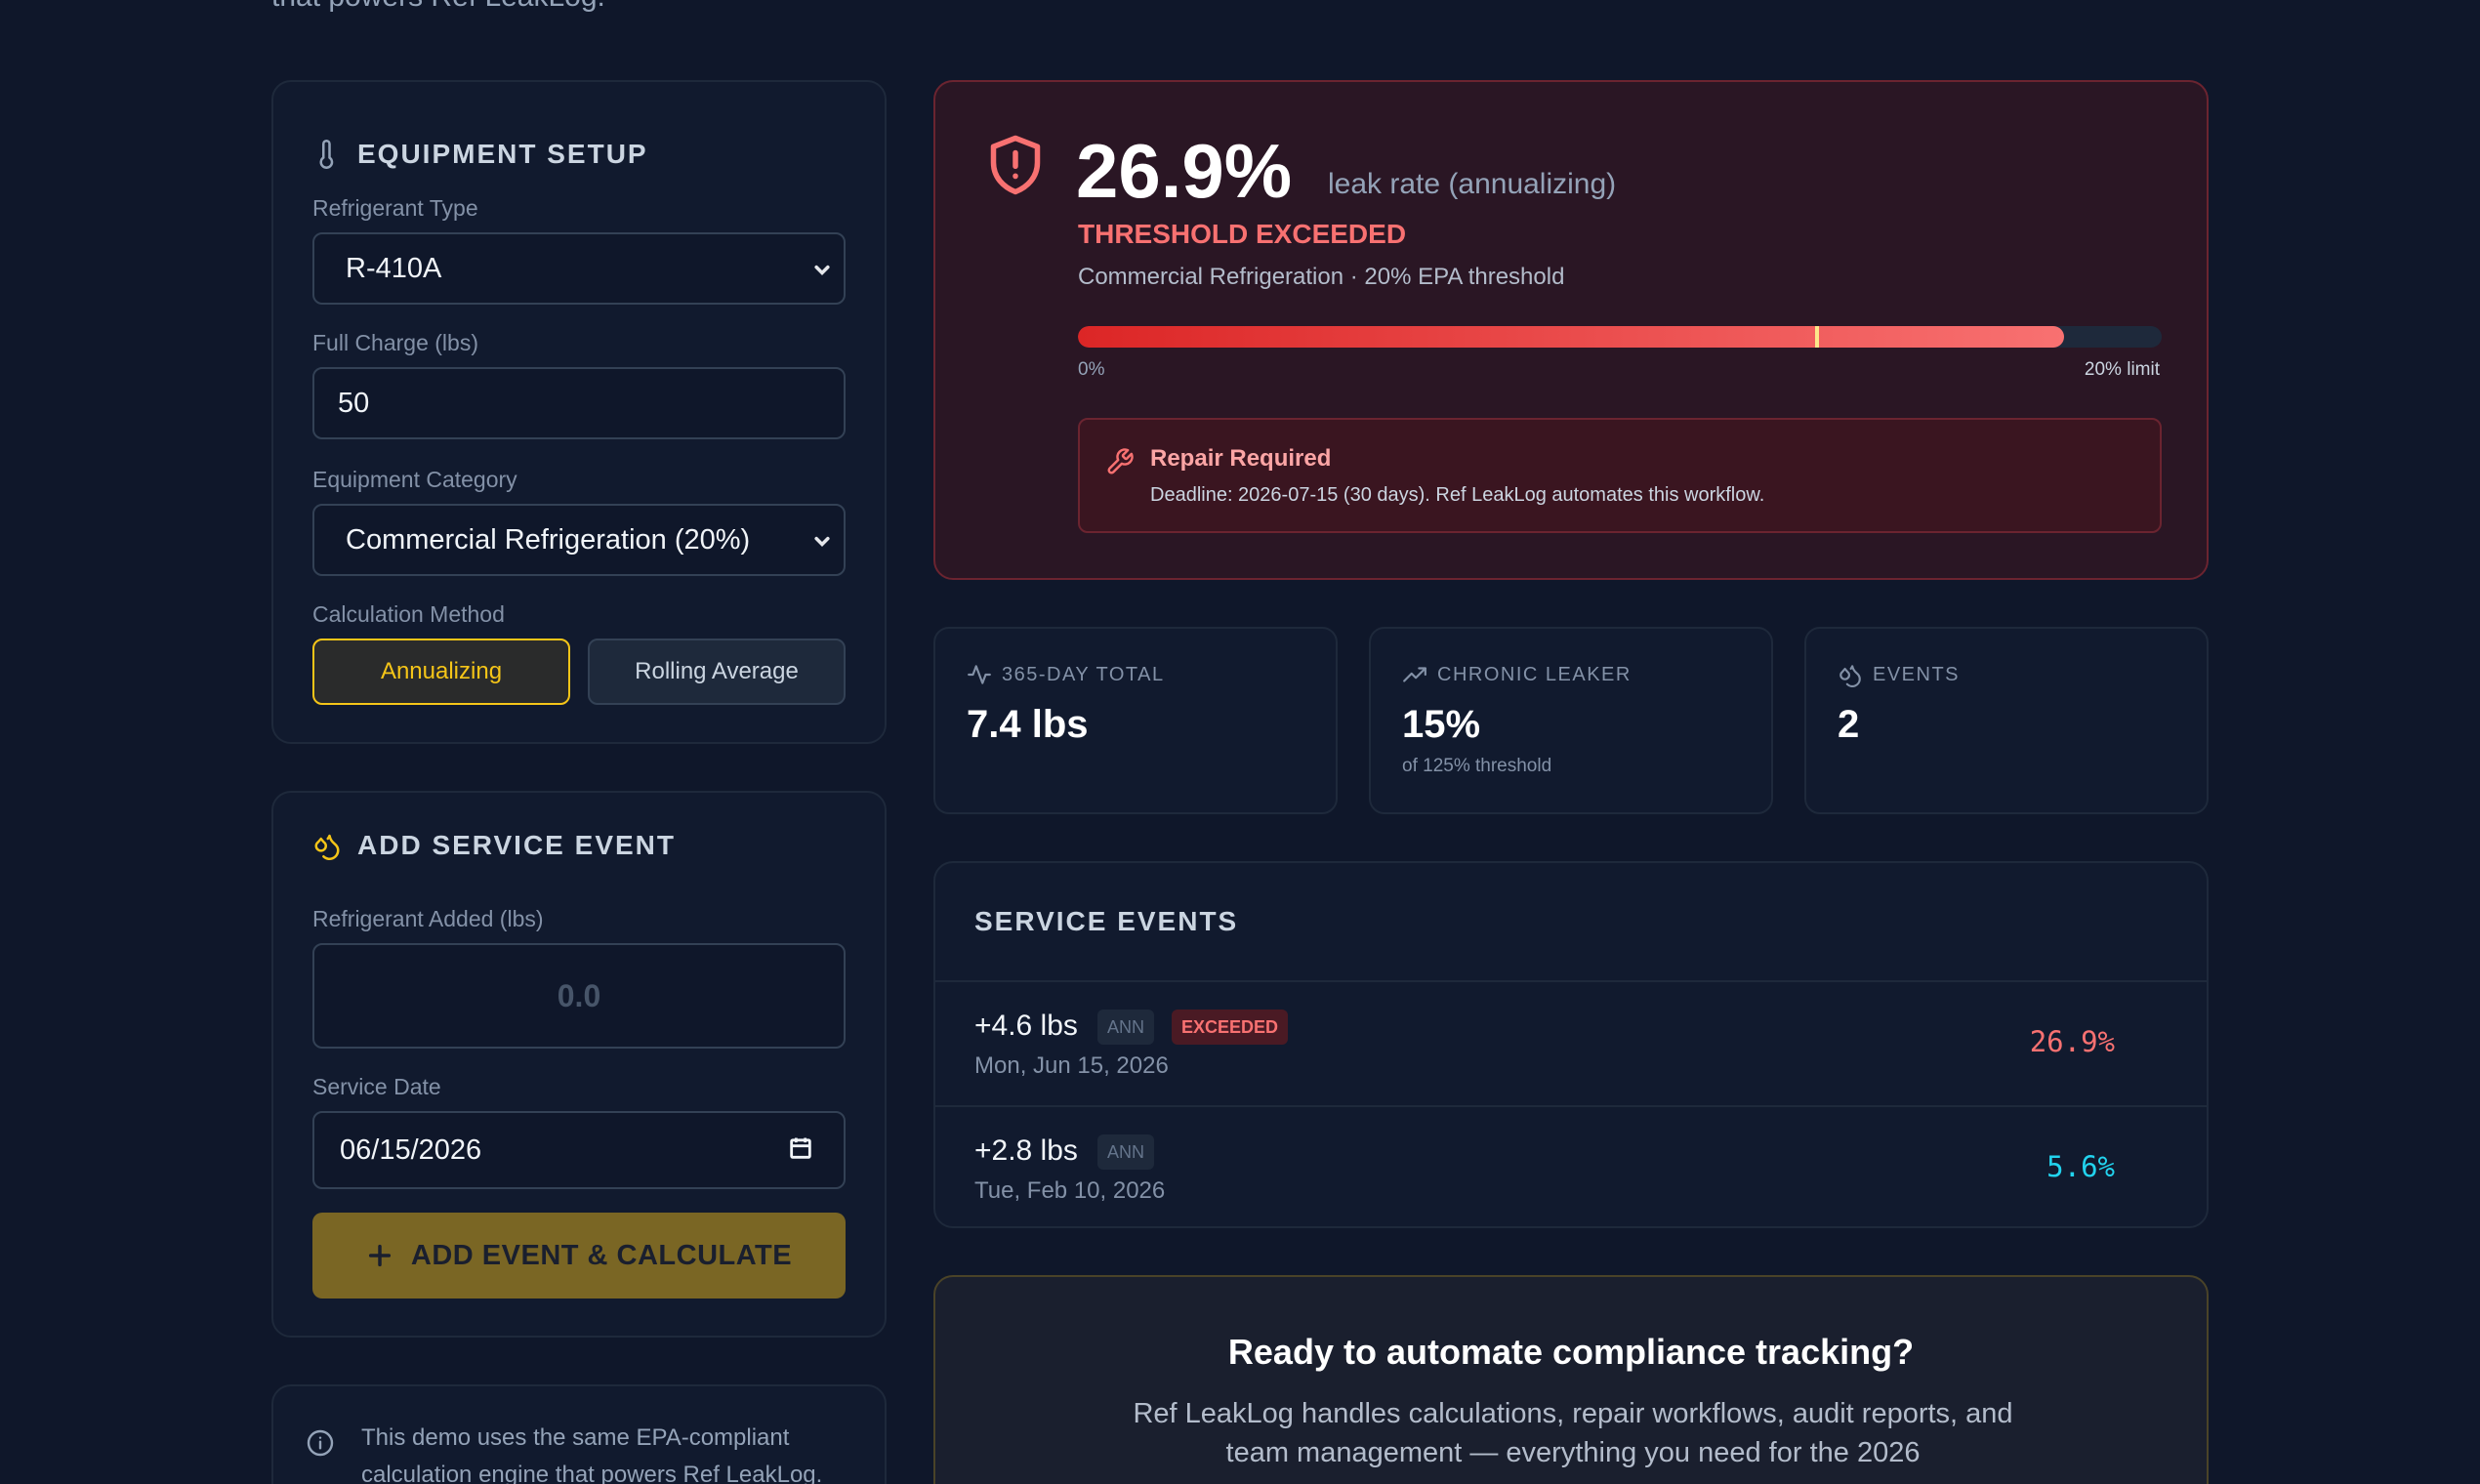  Describe the element at coordinates (548, 540) in the screenshot. I see `equipment-category-value: Commercial Refrigeration (20%)` at that location.